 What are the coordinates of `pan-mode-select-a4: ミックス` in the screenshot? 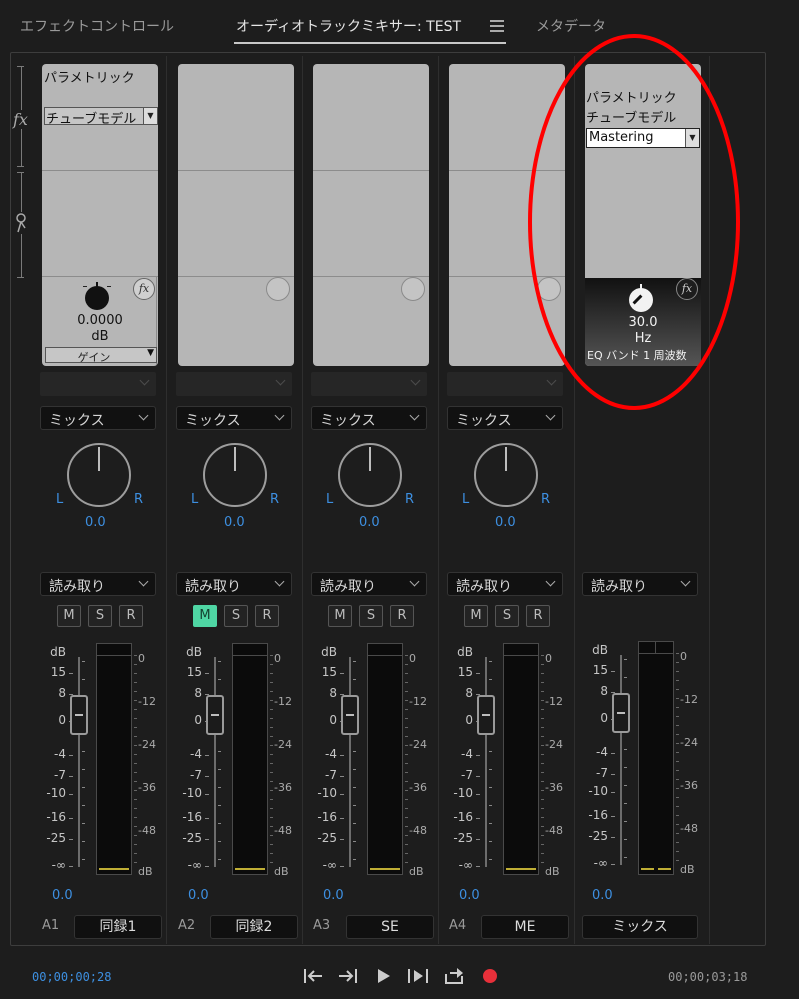 It's located at (505, 418).